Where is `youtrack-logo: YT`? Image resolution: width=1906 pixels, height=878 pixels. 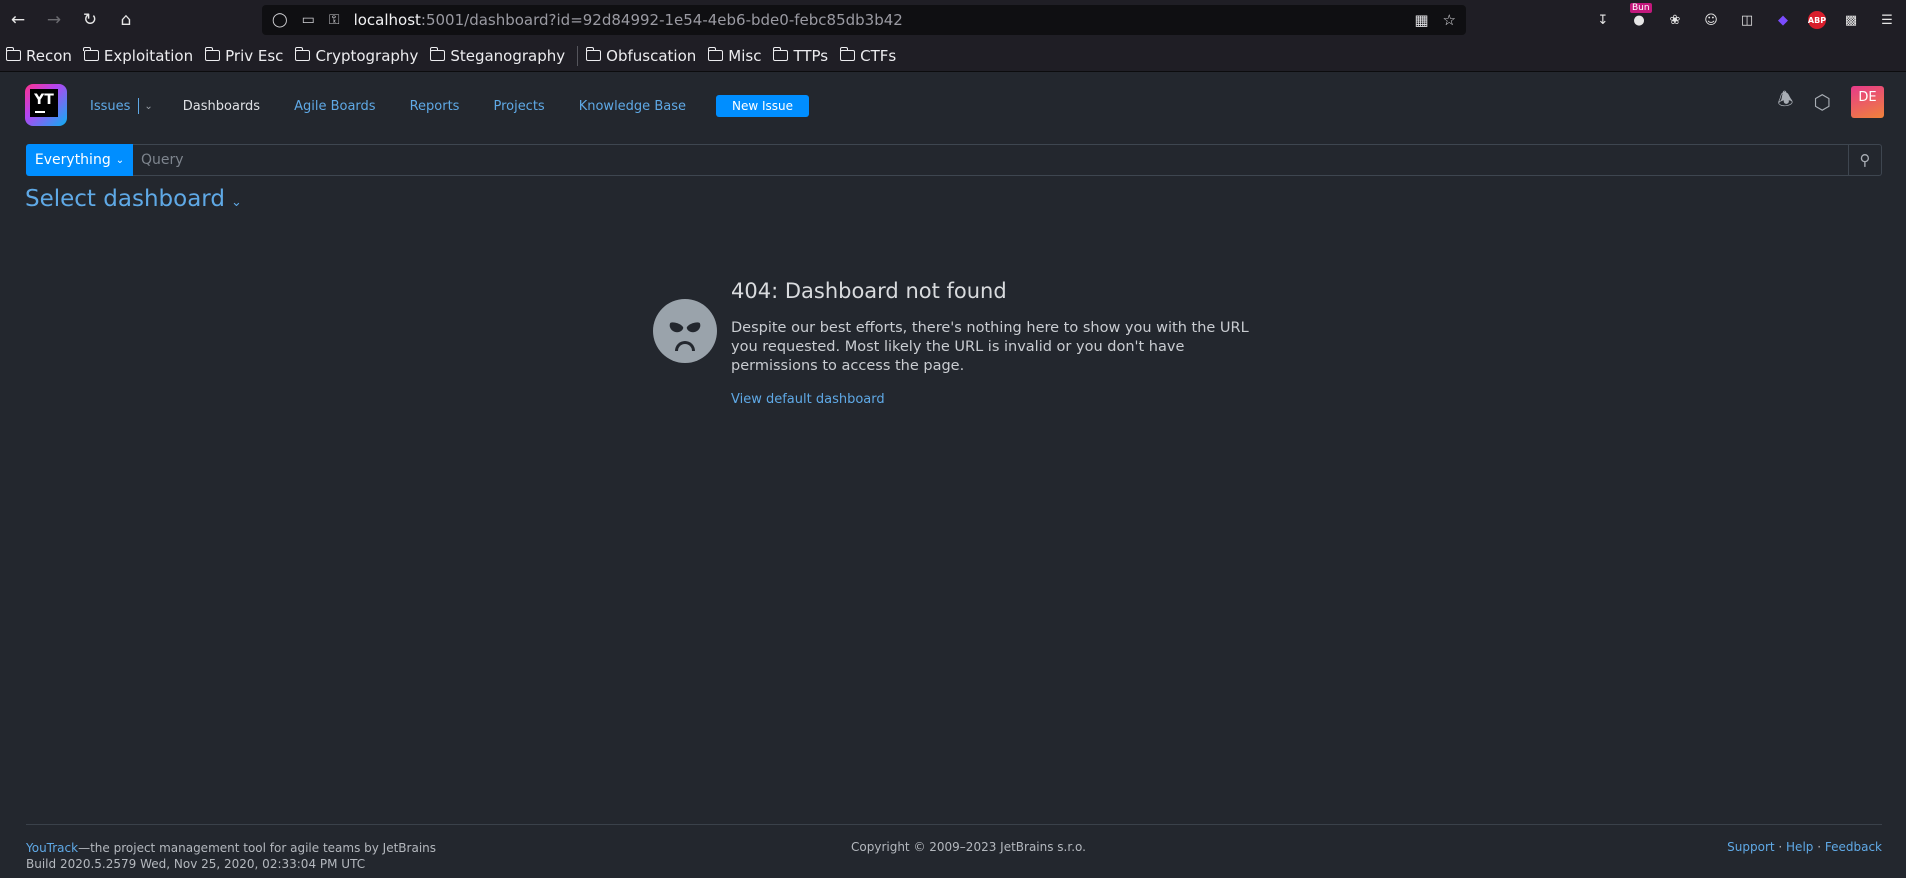
youtrack-logo: YT is located at coordinates (46, 105).